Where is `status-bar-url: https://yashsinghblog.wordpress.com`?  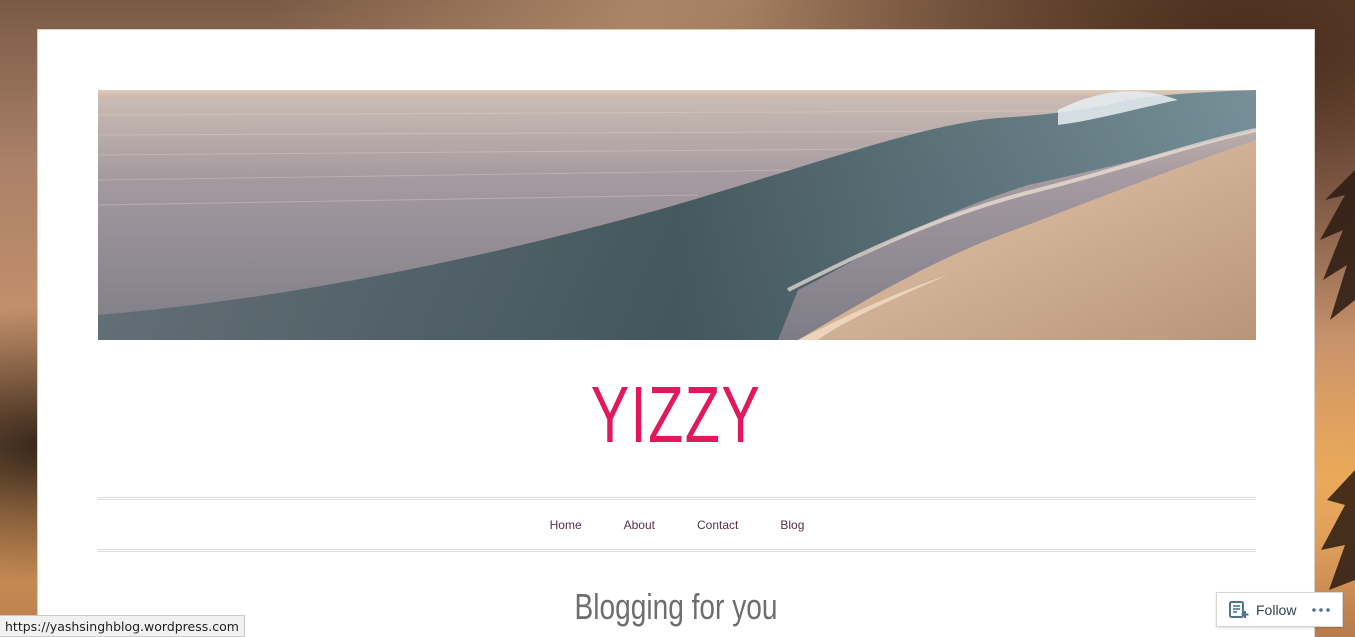 status-bar-url: https://yashsinghblog.wordpress.com is located at coordinates (122, 626).